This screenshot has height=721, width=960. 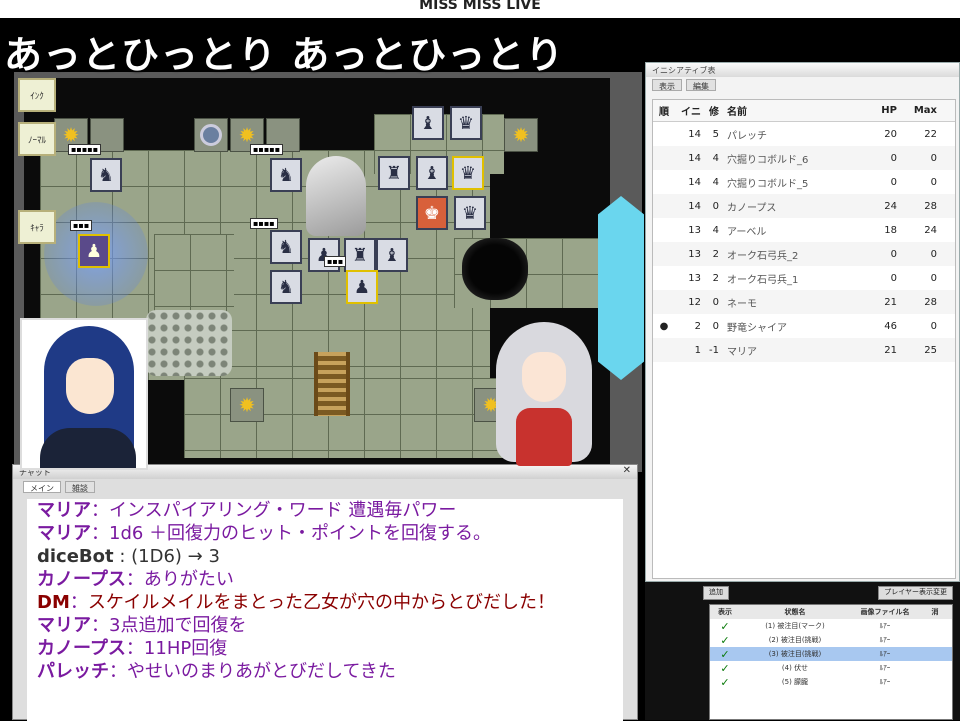 What do you see at coordinates (804, 326) in the screenshot?
I see `initiative-row: ● 2 0 野竜シャイア 46 0` at bounding box center [804, 326].